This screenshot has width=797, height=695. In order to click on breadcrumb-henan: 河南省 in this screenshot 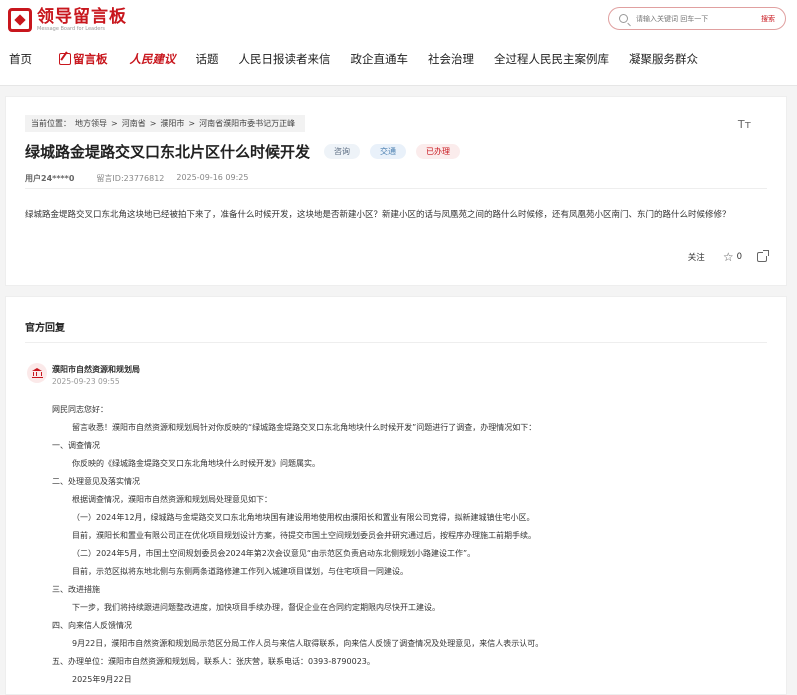, I will do `click(134, 123)`.